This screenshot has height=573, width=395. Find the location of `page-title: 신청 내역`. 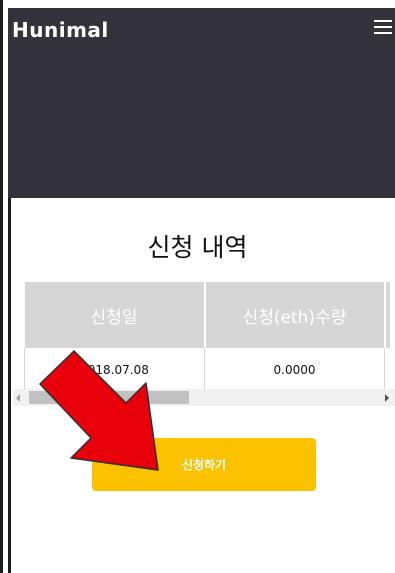

page-title: 신청 내역 is located at coordinates (197, 247).